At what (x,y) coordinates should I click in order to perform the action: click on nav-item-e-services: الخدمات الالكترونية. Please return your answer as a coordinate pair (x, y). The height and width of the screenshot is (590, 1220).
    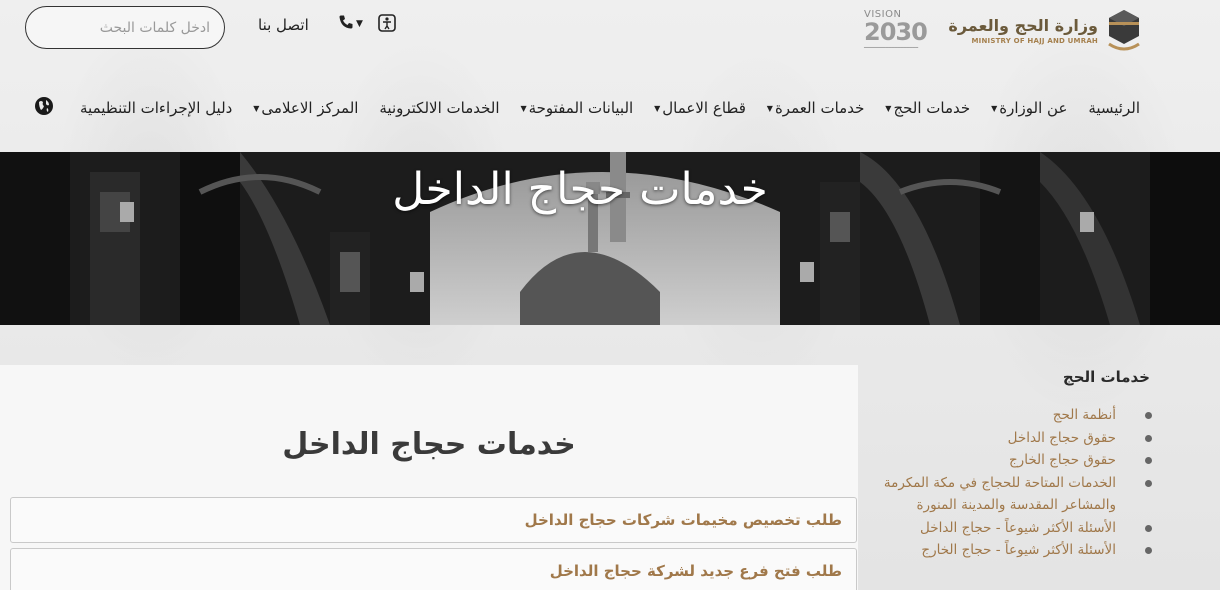
    Looking at the image, I should click on (439, 108).